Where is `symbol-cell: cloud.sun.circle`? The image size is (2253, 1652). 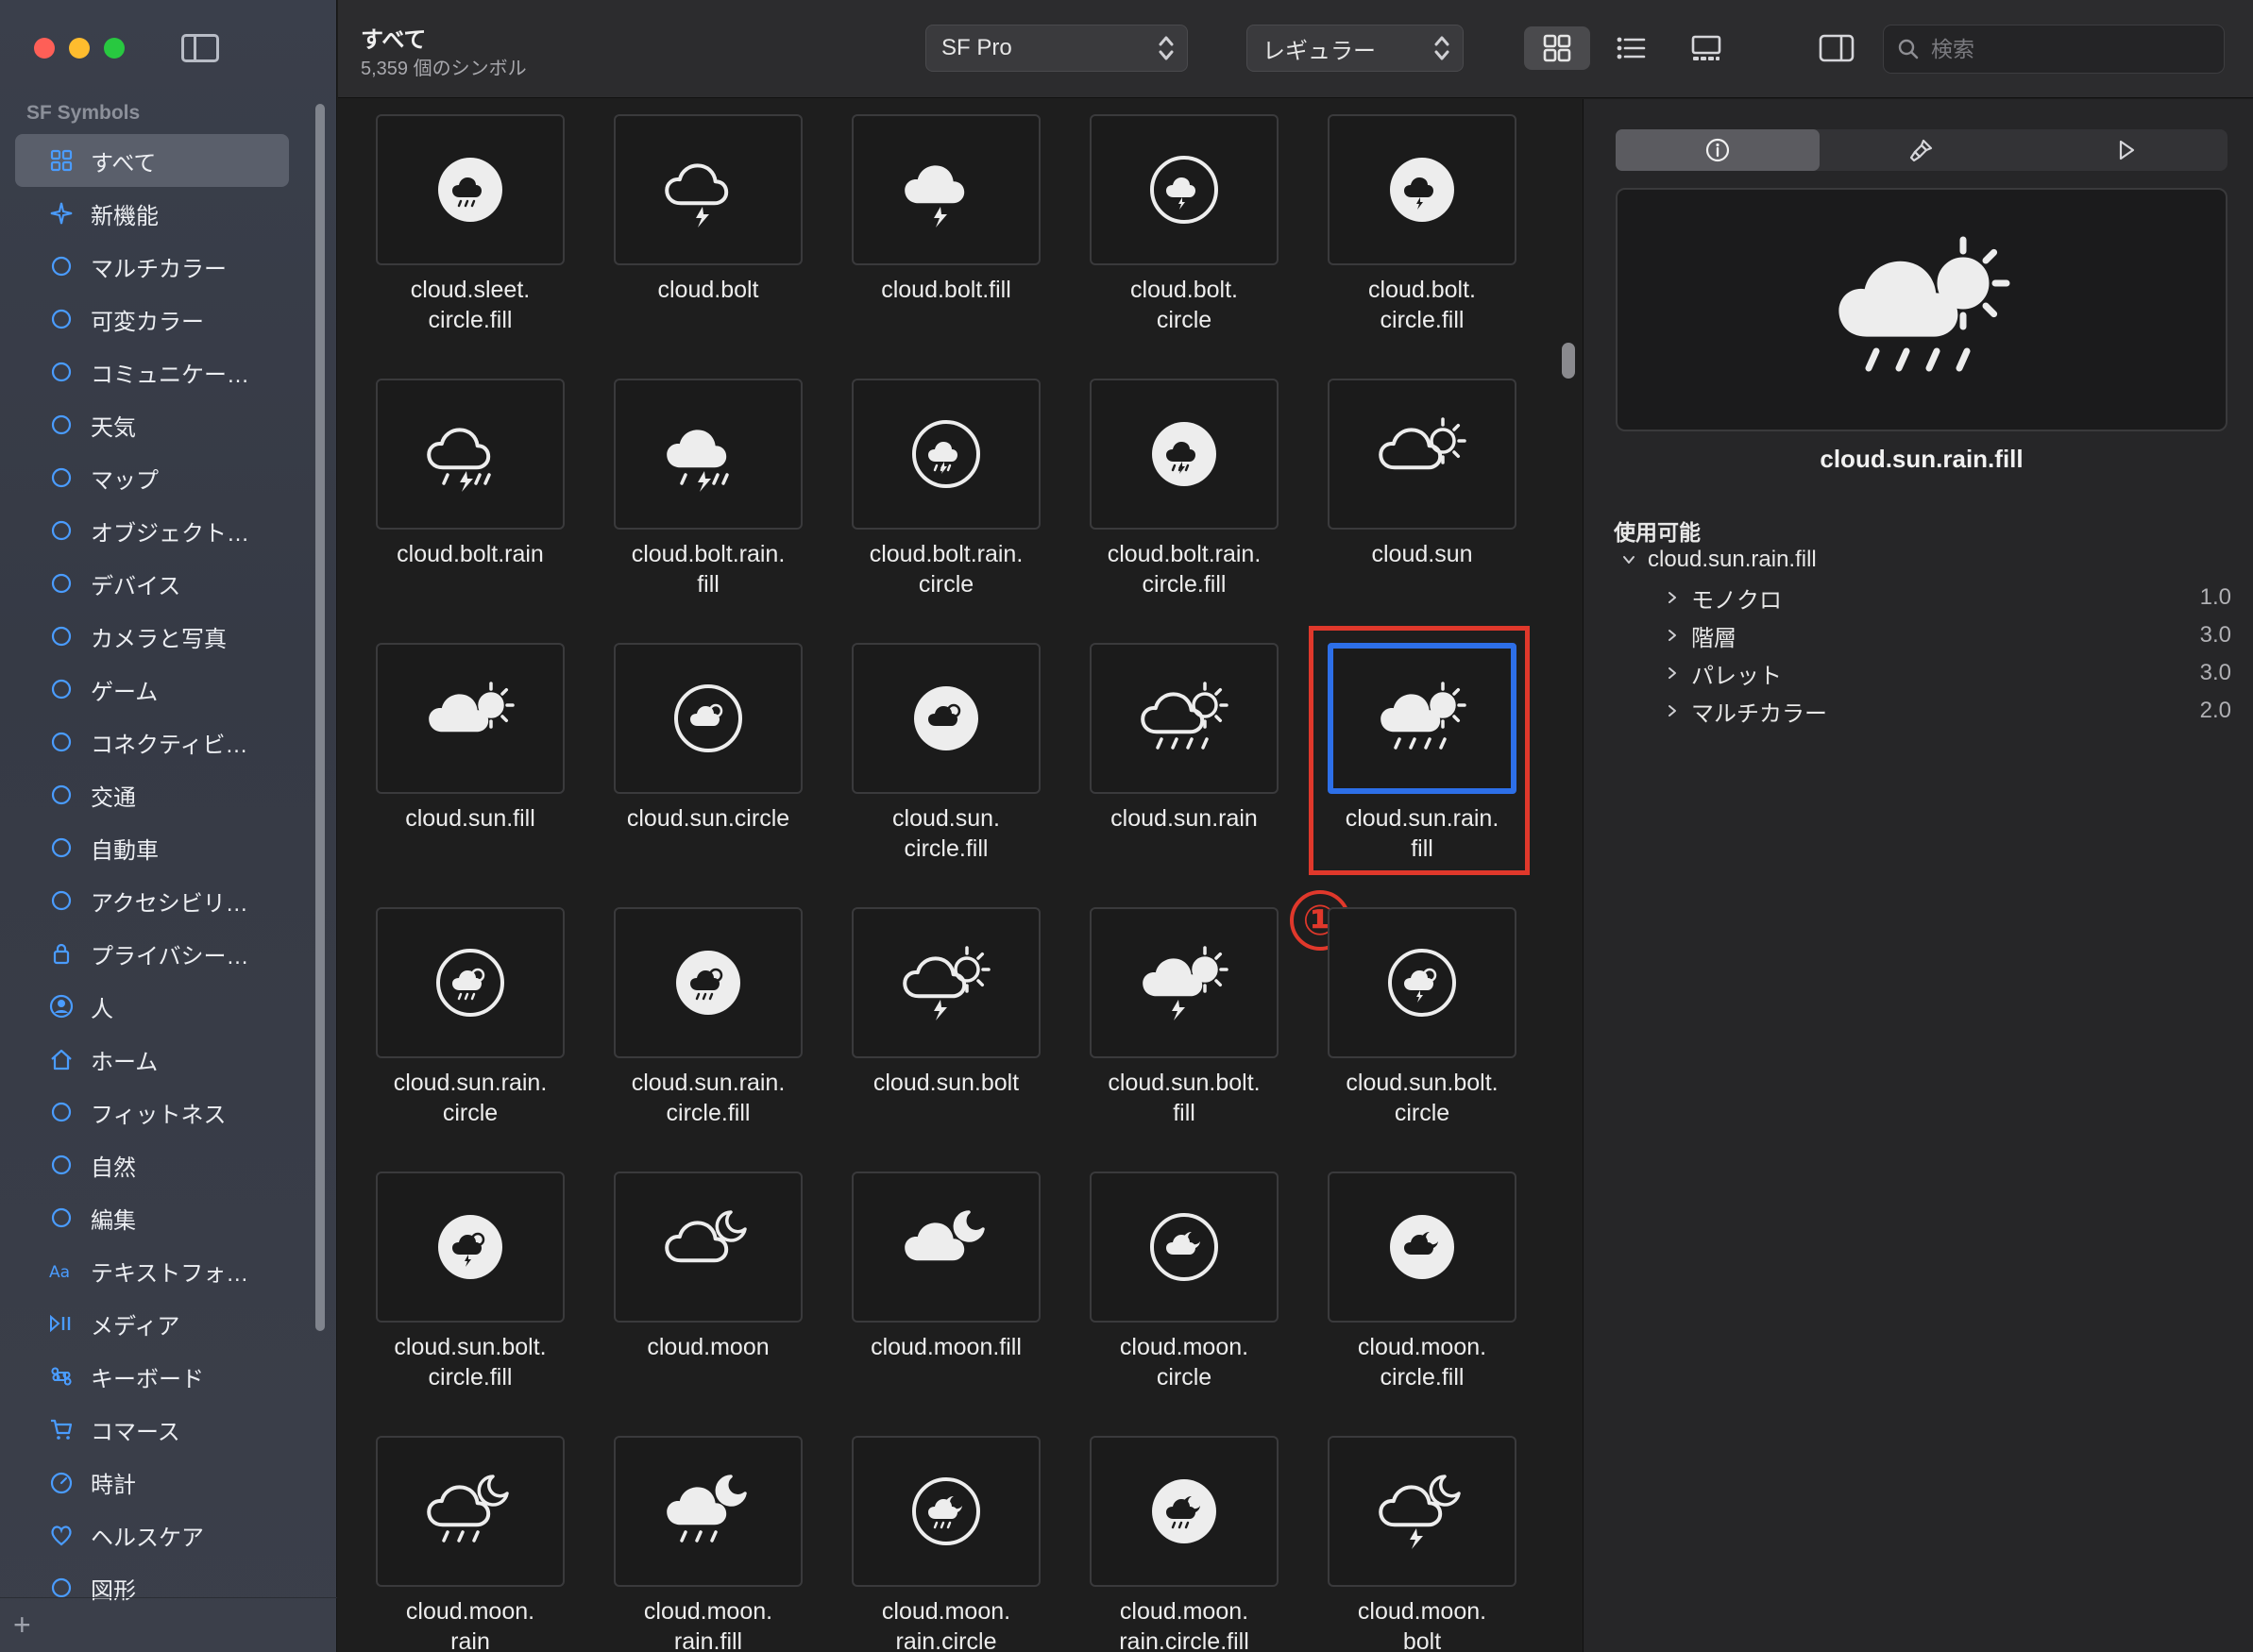 symbol-cell: cloud.sun.circle is located at coordinates (709, 775).